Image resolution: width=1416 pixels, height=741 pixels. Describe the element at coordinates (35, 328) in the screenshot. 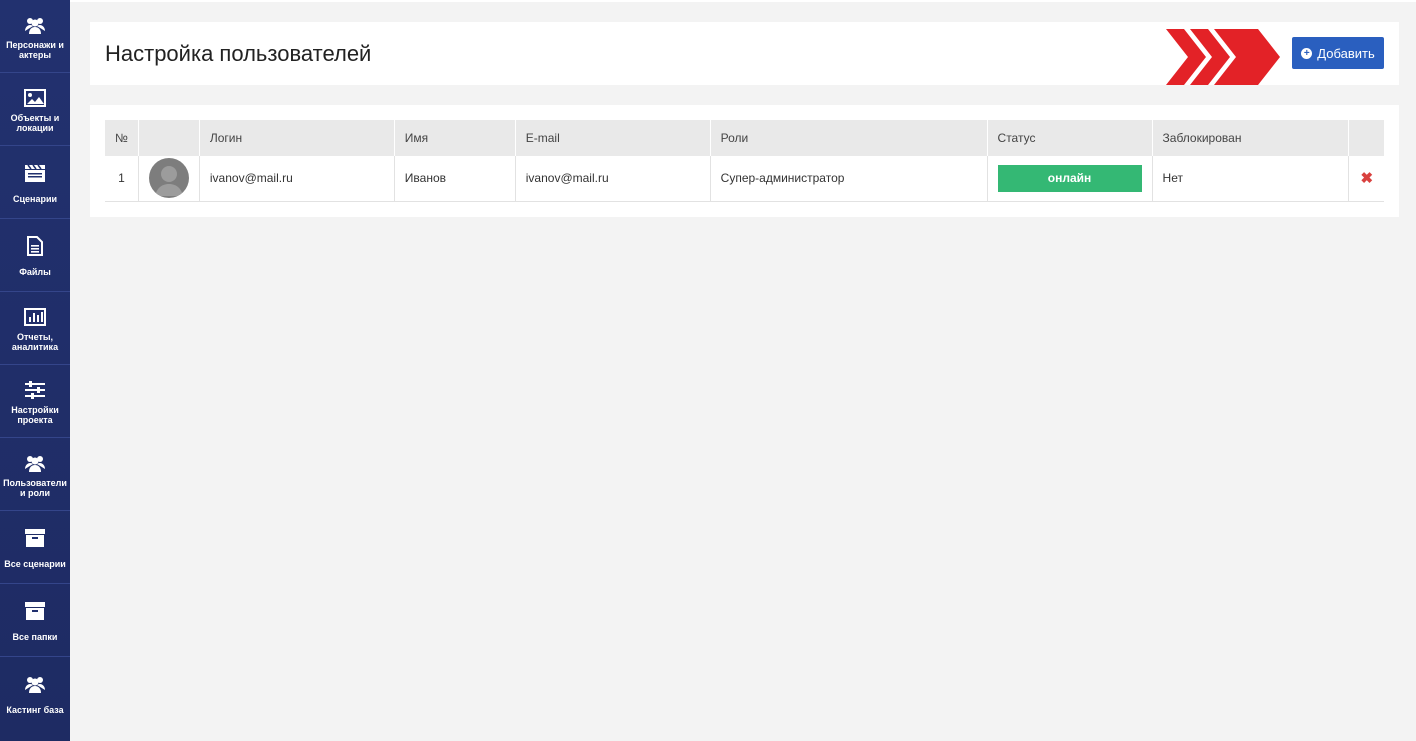

I see `sidebar-item-reports: Отчеты, аналитика` at that location.